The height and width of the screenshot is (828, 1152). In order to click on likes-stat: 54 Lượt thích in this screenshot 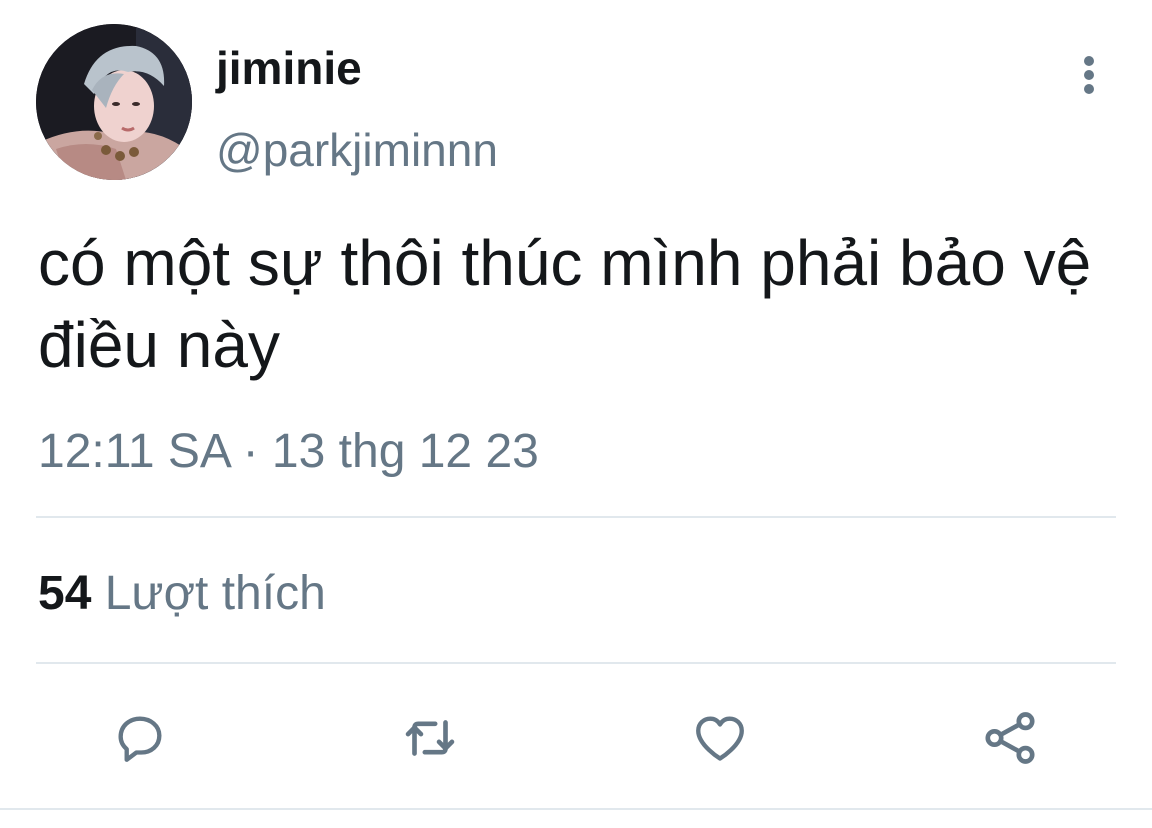, I will do `click(182, 594)`.